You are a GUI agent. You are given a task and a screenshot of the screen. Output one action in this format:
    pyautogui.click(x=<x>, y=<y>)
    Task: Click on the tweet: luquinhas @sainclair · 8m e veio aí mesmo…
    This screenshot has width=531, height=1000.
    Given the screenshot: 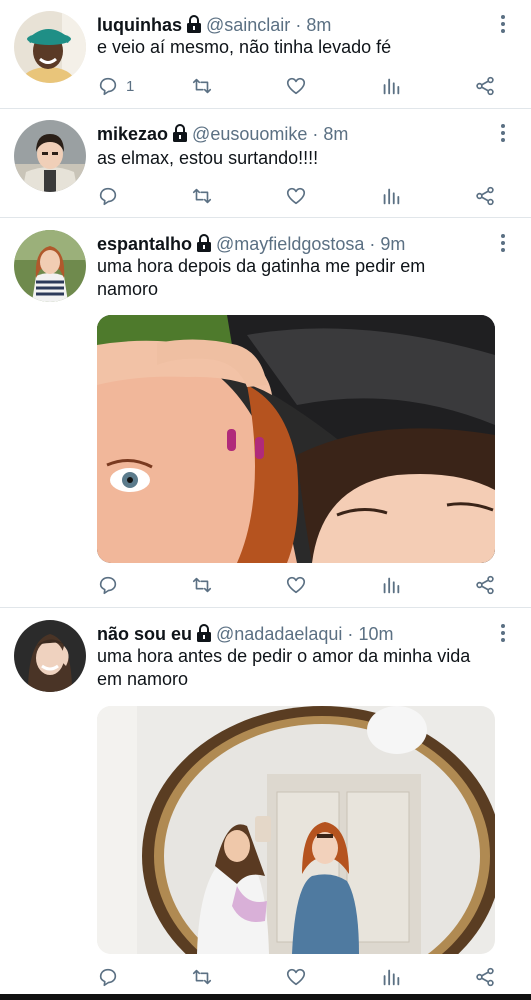 What is the action you would take?
    pyautogui.click(x=265, y=54)
    